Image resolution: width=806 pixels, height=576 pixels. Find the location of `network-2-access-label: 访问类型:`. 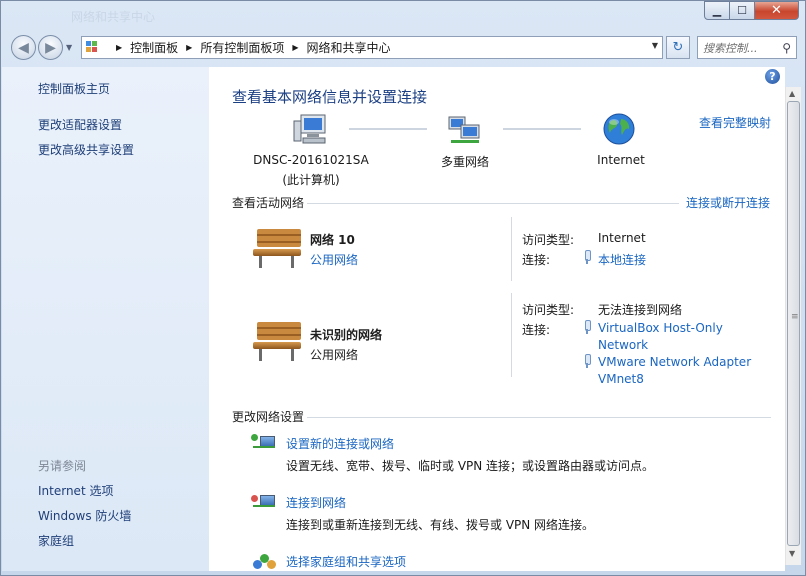

network-2-access-label: 访问类型: is located at coordinates (548, 310).